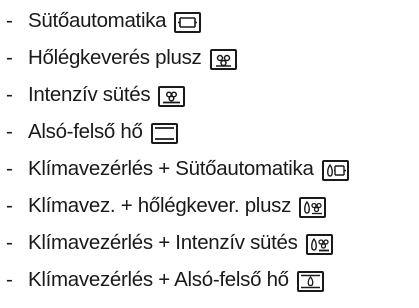 The height and width of the screenshot is (308, 419). I want to click on mode-label: Klímavezérlés + Alsó-felső hő, so click(158, 279).